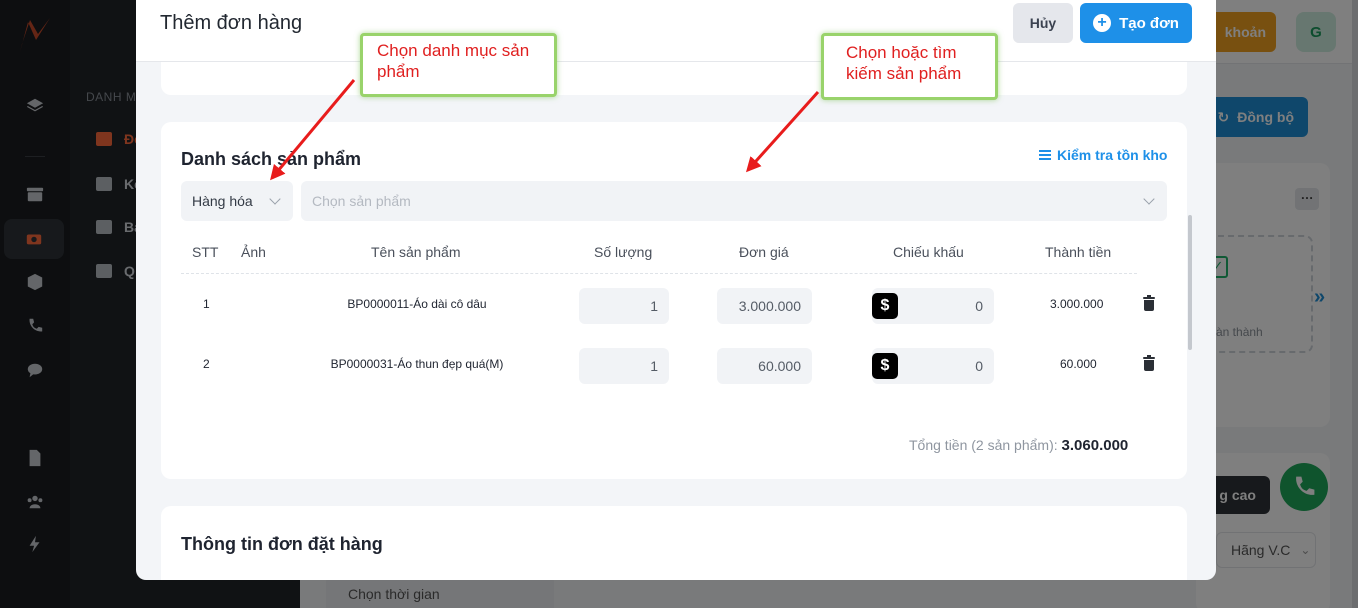 The height and width of the screenshot is (608, 1358). I want to click on order-total: Tổng tiền (2 sản phẩm): 3.060.000, so click(1018, 445).